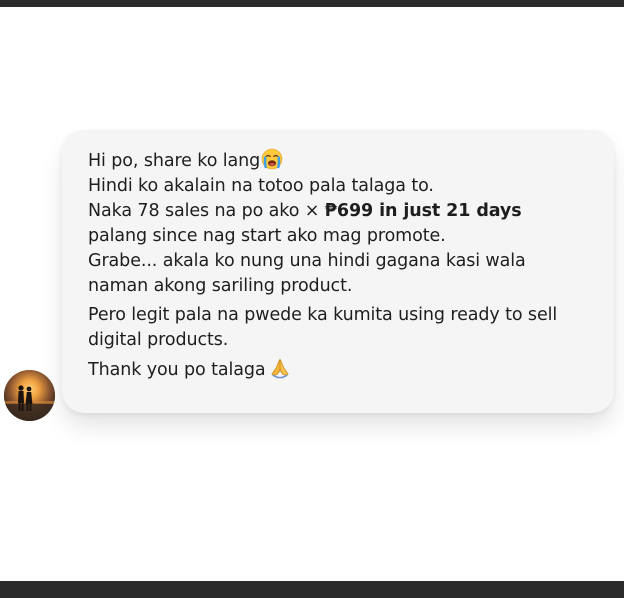  What do you see at coordinates (177, 370) in the screenshot?
I see `thanks-text: Thank you po talaga` at bounding box center [177, 370].